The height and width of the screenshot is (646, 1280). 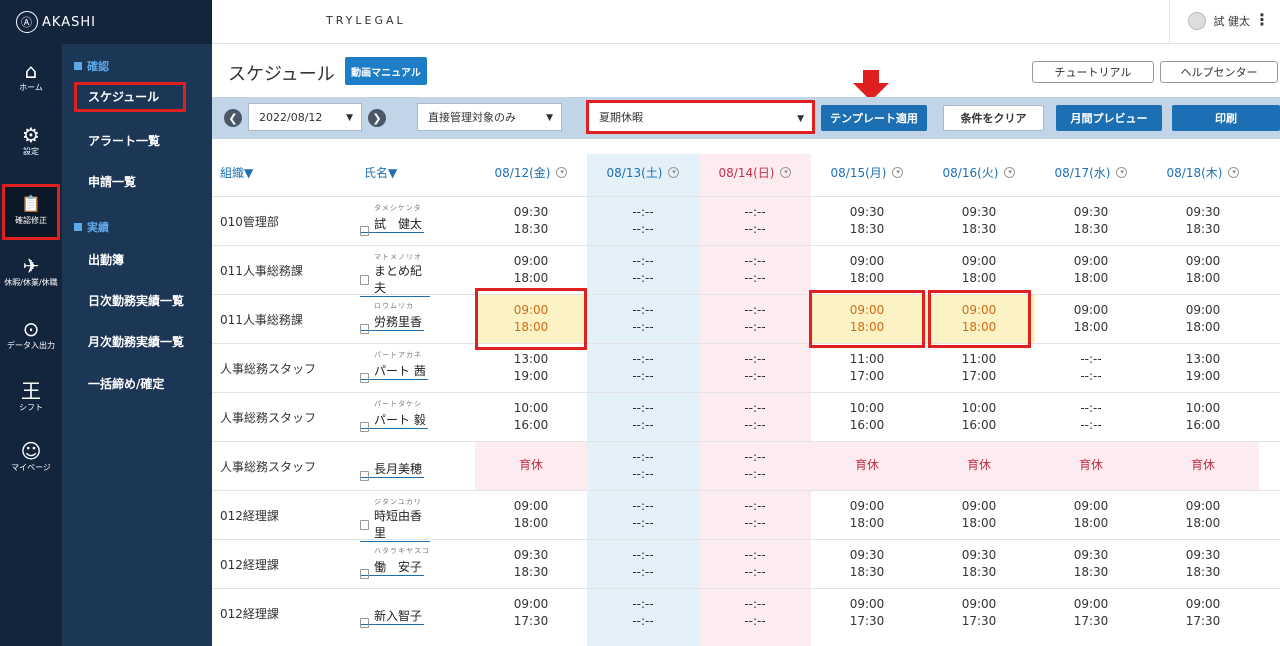 I want to click on employee-name-link: 働 安子, so click(x=392, y=567).